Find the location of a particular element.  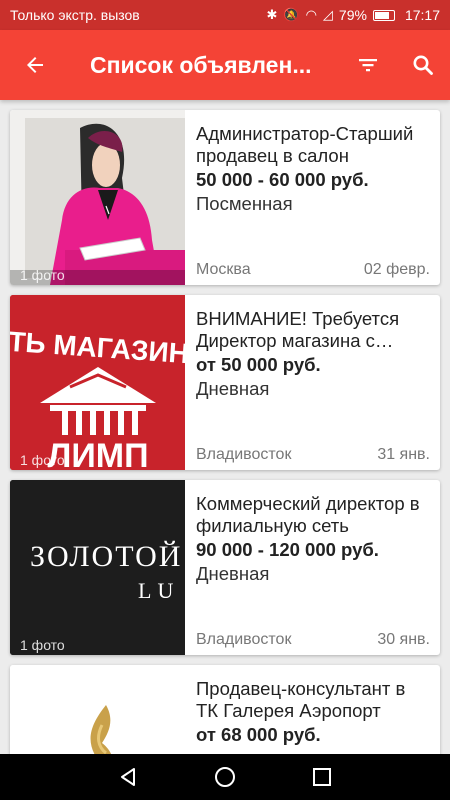

listing-meta: Владивосток 30 янв. is located at coordinates (313, 640).